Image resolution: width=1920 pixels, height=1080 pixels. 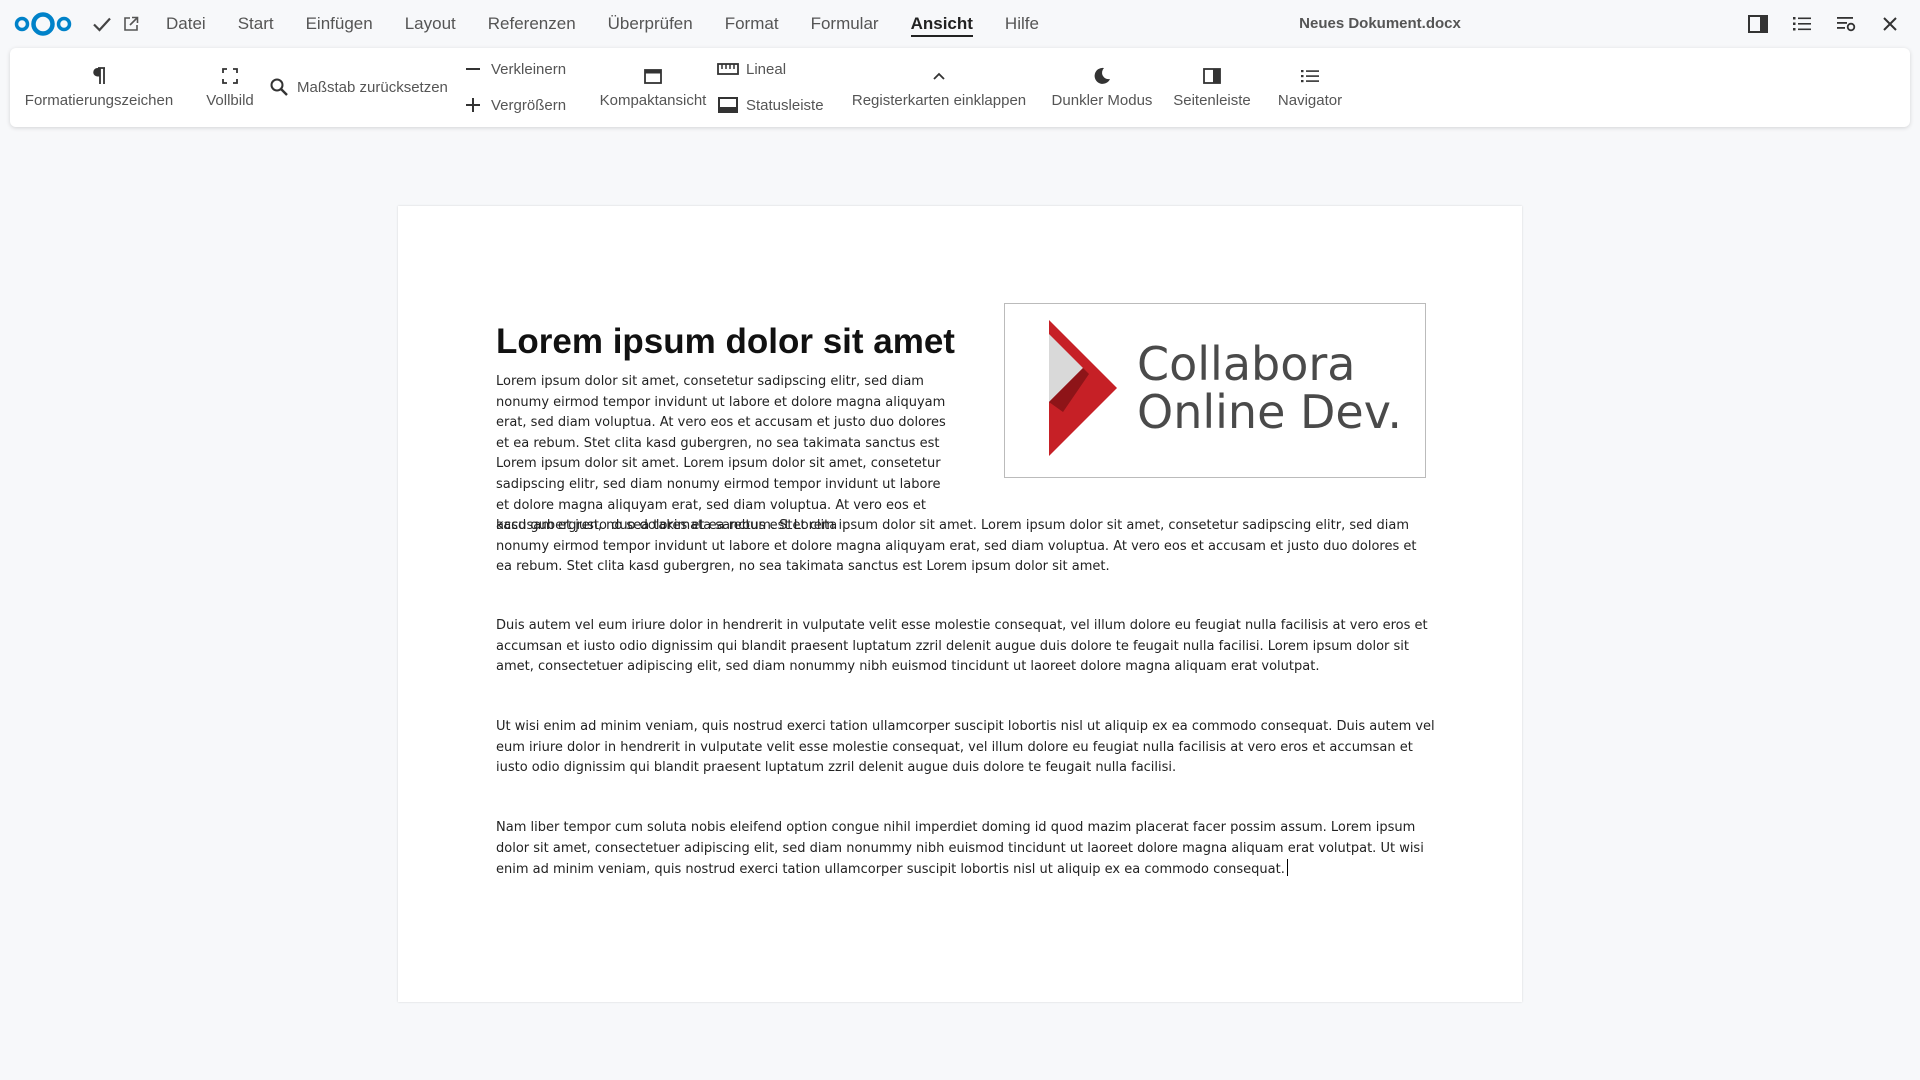 I want to click on zoom-out-label: Verkleinern, so click(x=529, y=69).